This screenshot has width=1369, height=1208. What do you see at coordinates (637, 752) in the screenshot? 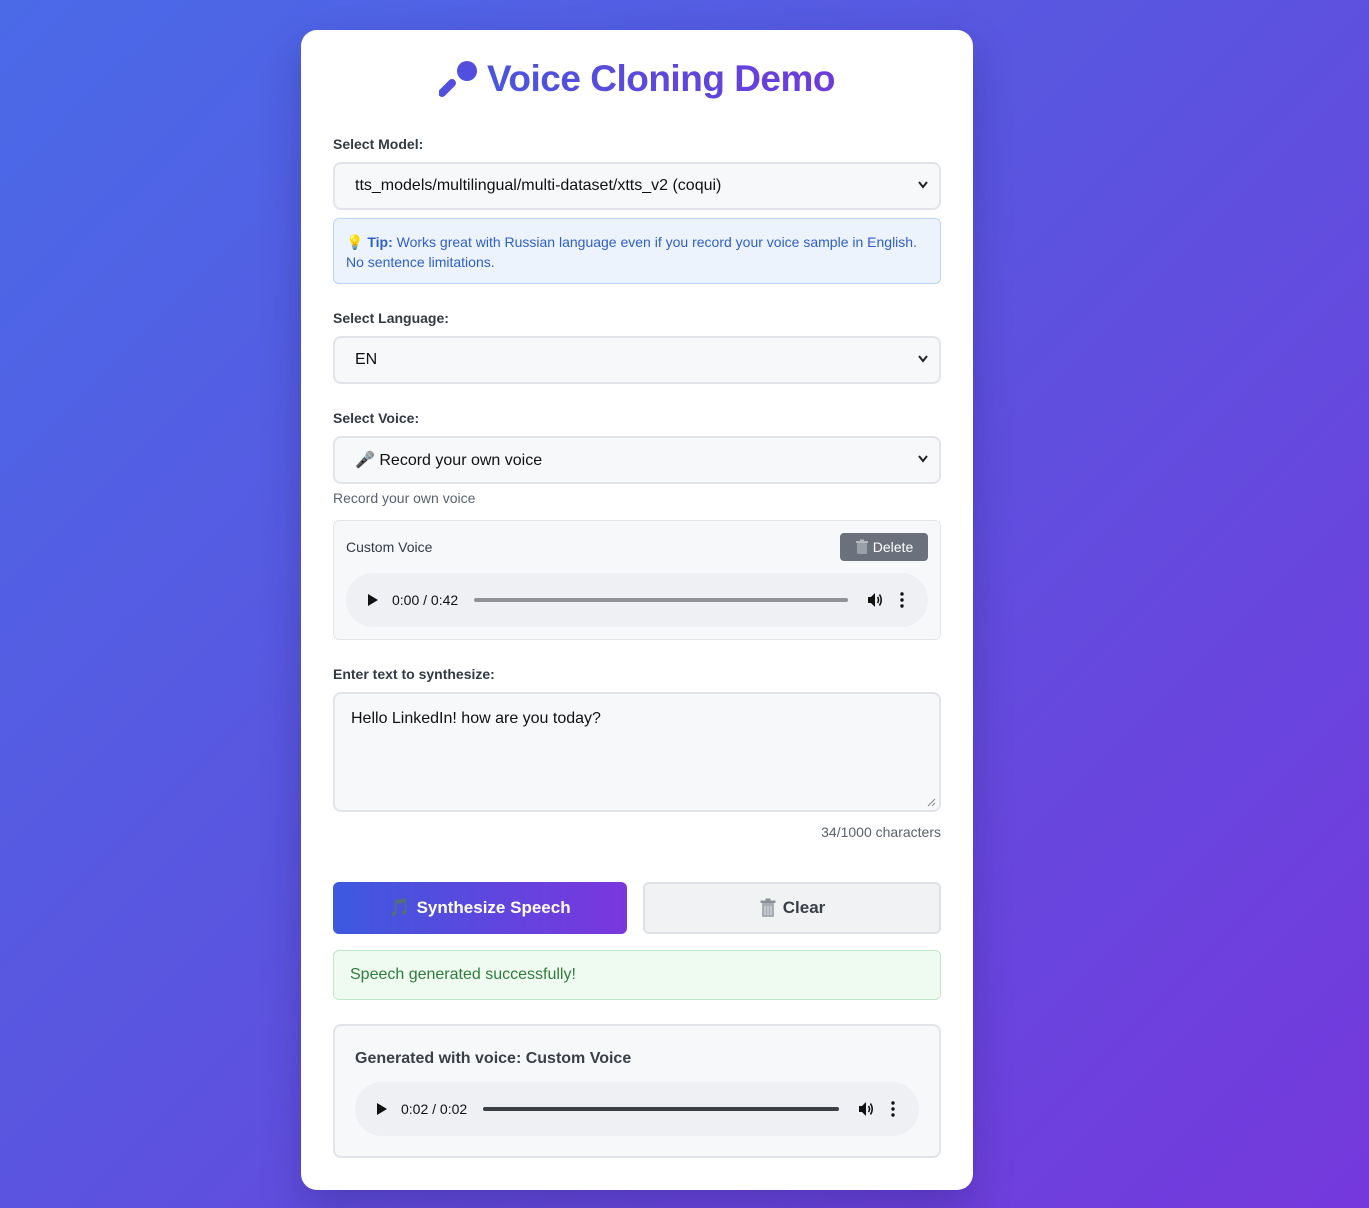
I see `text-input-area: Hello LinkedIn! how are you today?` at bounding box center [637, 752].